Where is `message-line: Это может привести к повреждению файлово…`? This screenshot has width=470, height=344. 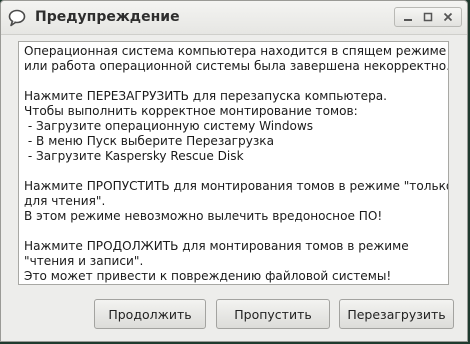 message-line: Это может привести к повреждению файлово… is located at coordinates (208, 276).